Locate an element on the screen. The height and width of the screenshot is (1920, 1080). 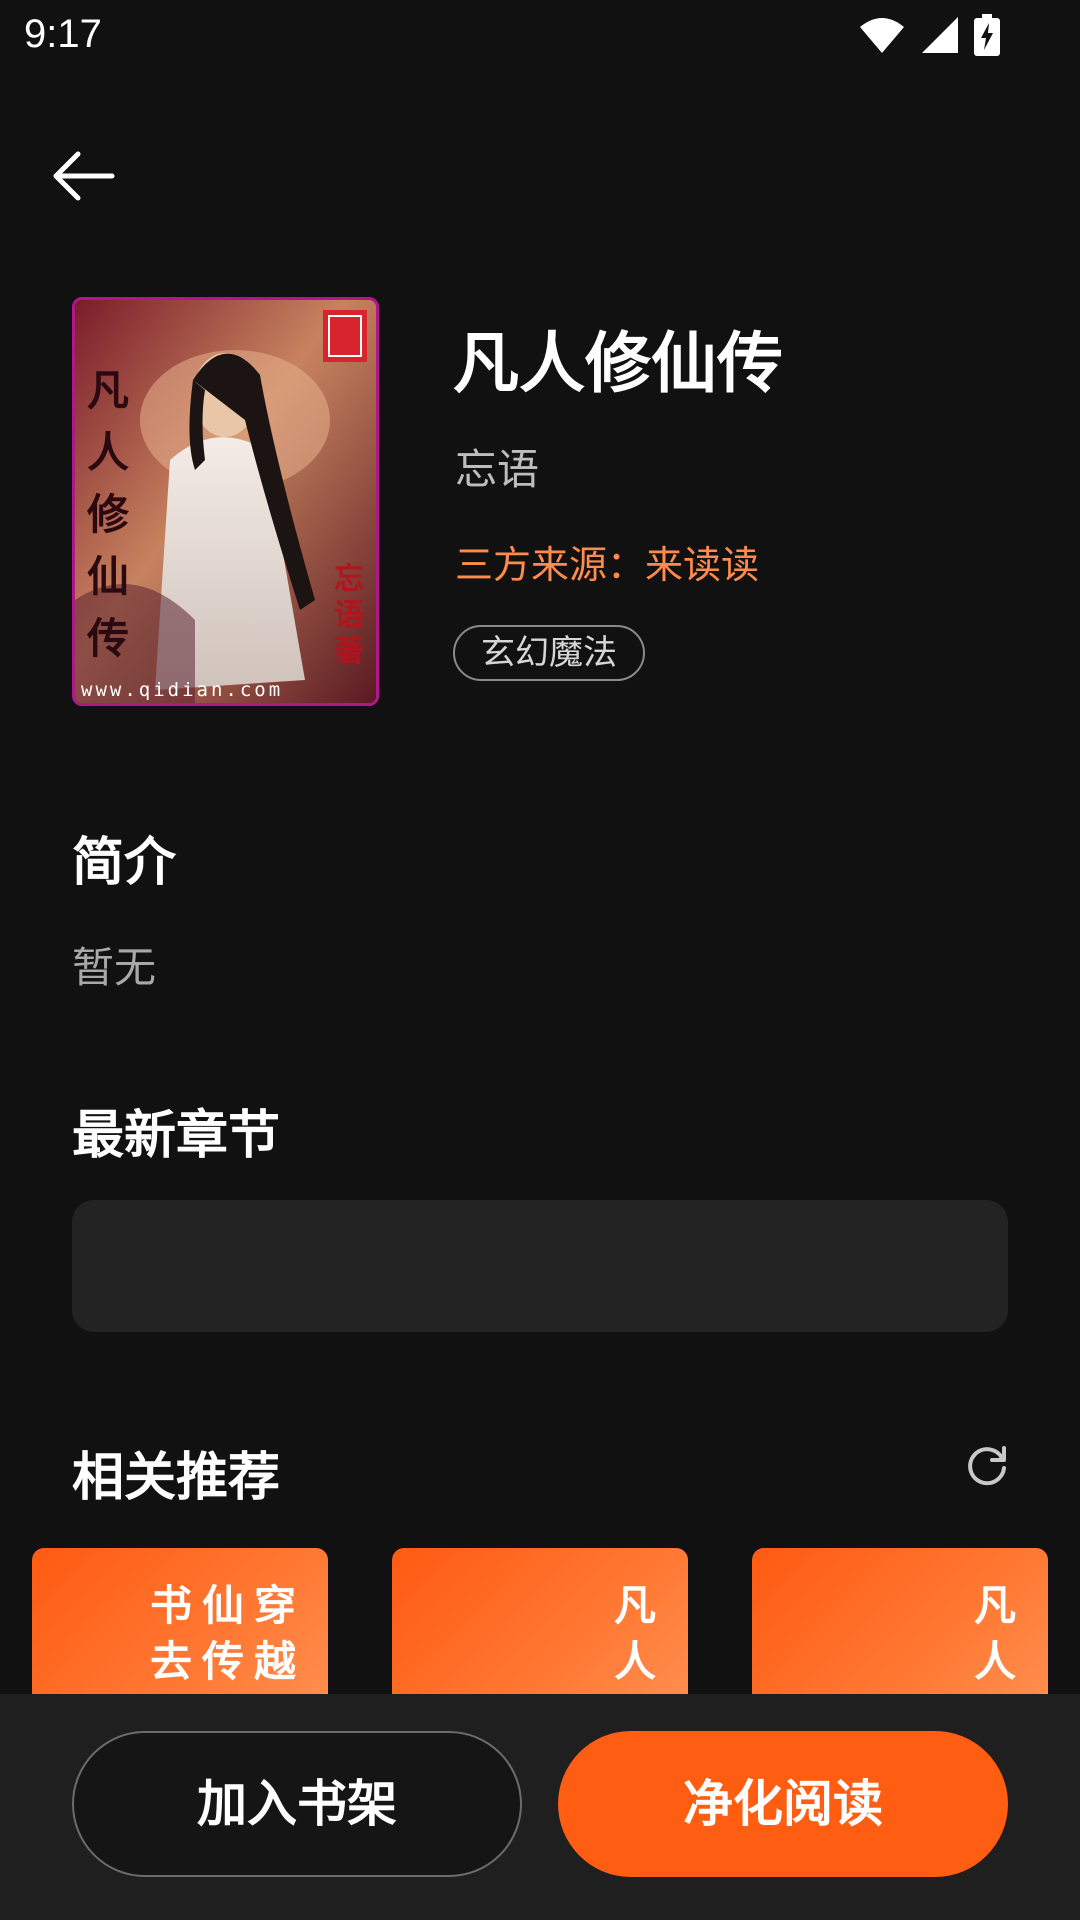
refresh-icon is located at coordinates (987, 1466).